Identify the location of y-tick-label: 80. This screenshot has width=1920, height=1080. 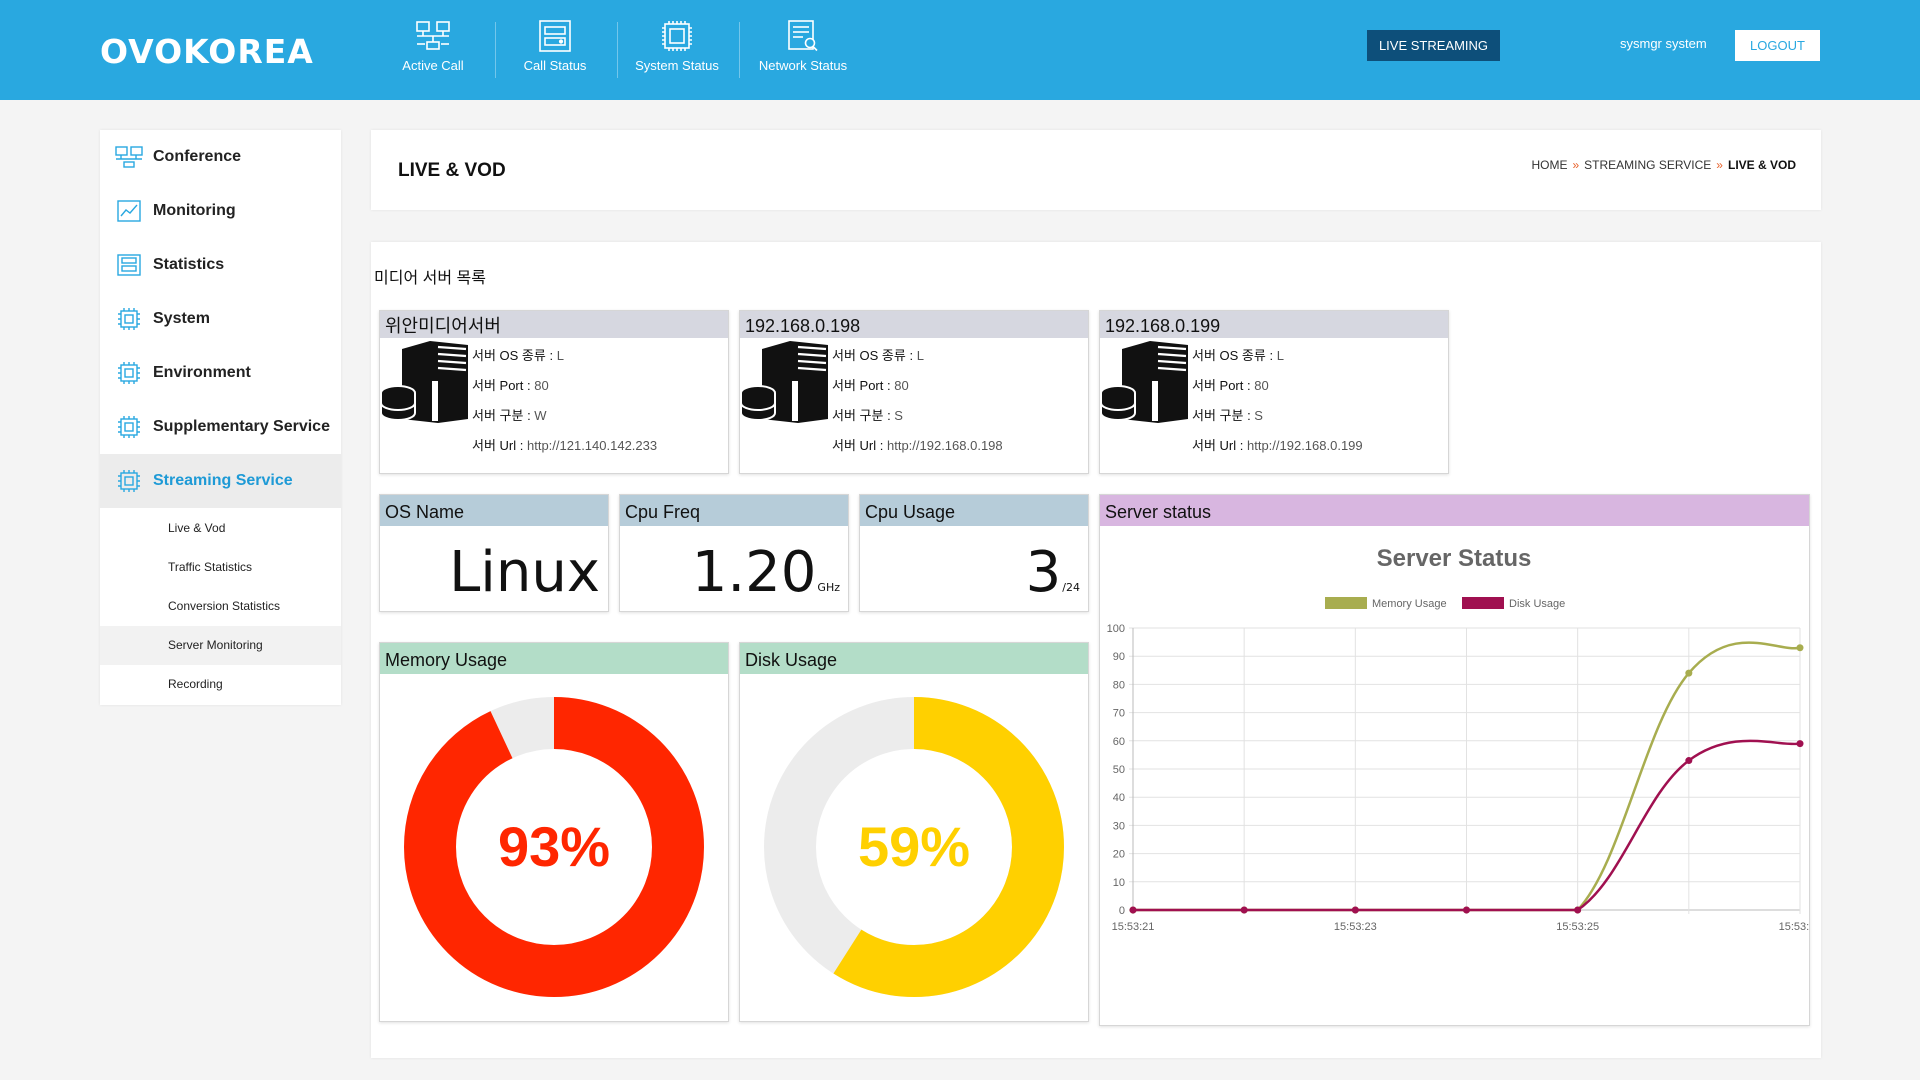
(1119, 685).